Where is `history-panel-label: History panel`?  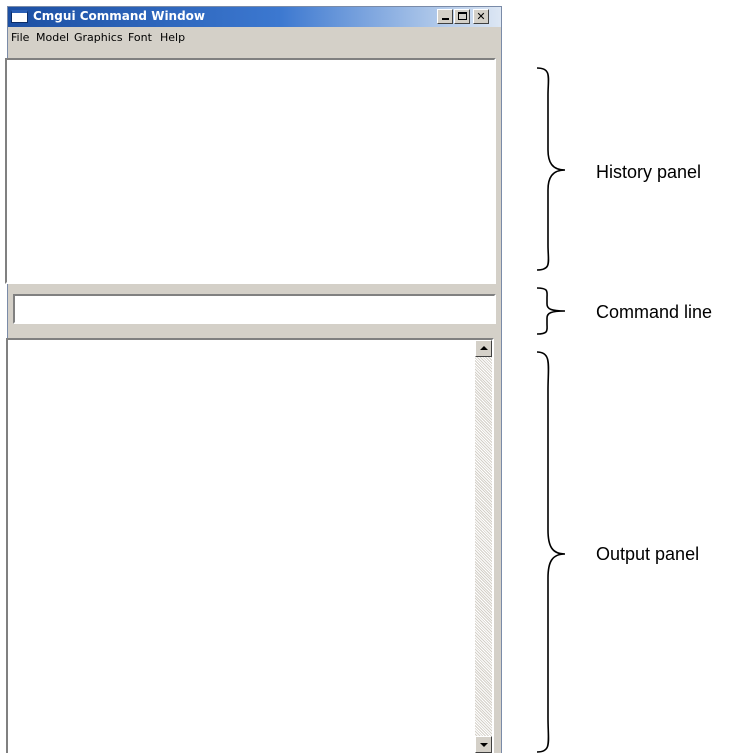 history-panel-label: History panel is located at coordinates (649, 172).